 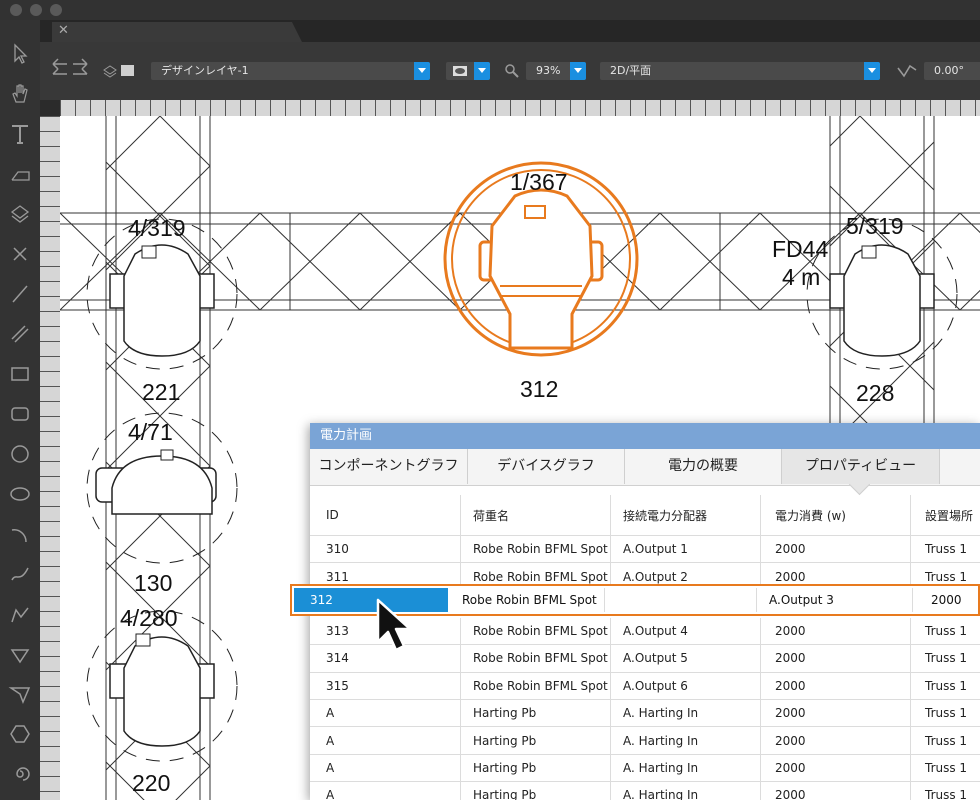 What do you see at coordinates (510, 31) in the screenshot?
I see `document-tabstrip: ✕` at bounding box center [510, 31].